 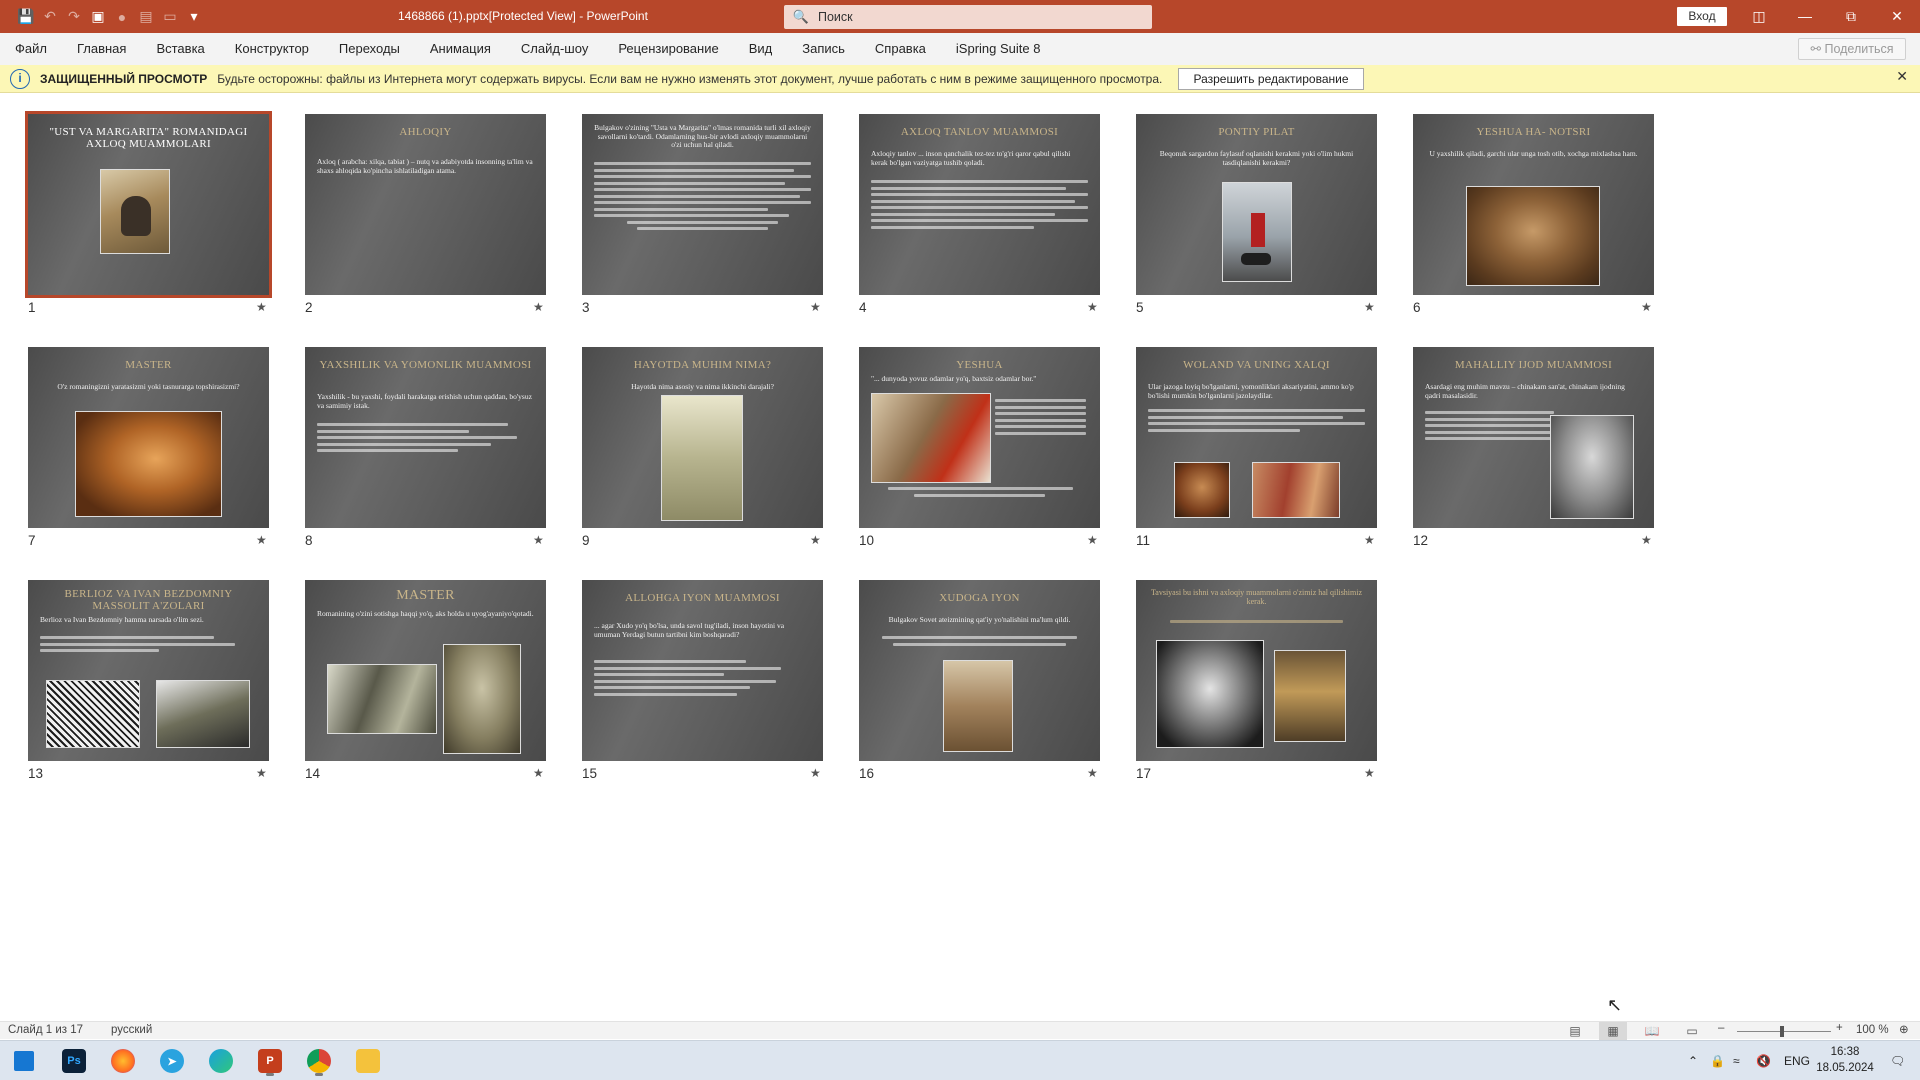 I want to click on present-icon: ▣, so click(x=98, y=17).